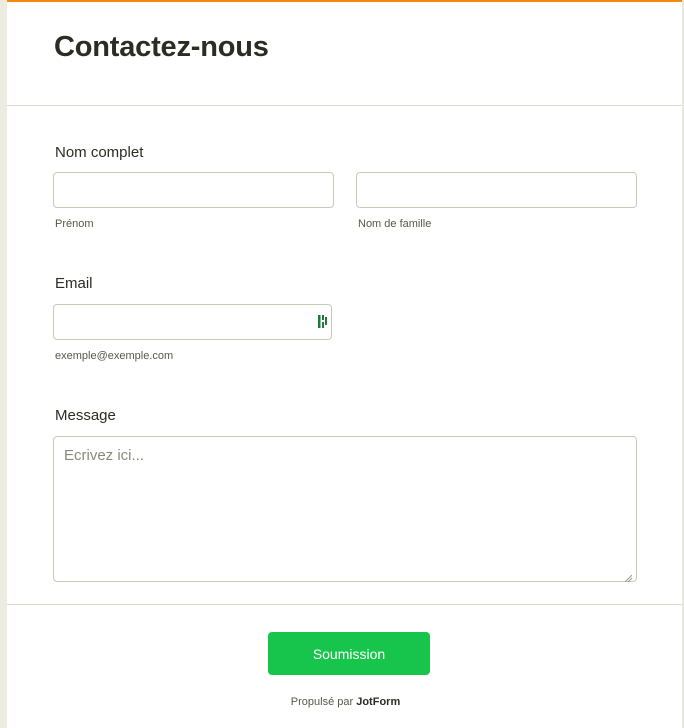 This screenshot has width=684, height=728. What do you see at coordinates (114, 356) in the screenshot?
I see `email-sublabel: exemple@exemple.com` at bounding box center [114, 356].